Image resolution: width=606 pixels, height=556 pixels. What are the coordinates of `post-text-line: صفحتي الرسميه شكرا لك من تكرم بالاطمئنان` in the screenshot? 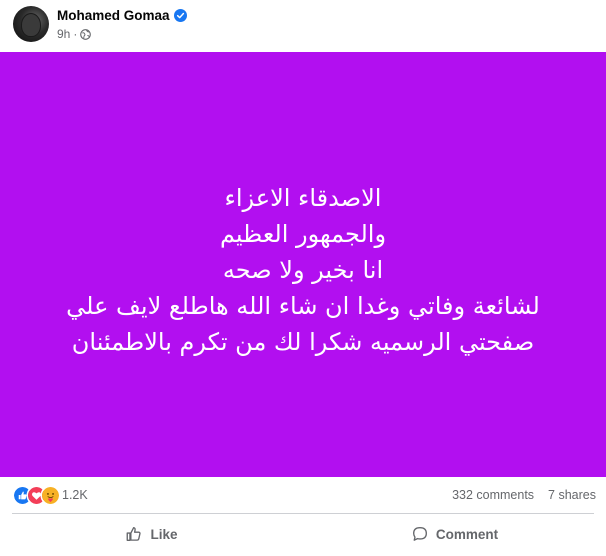 It's located at (303, 341).